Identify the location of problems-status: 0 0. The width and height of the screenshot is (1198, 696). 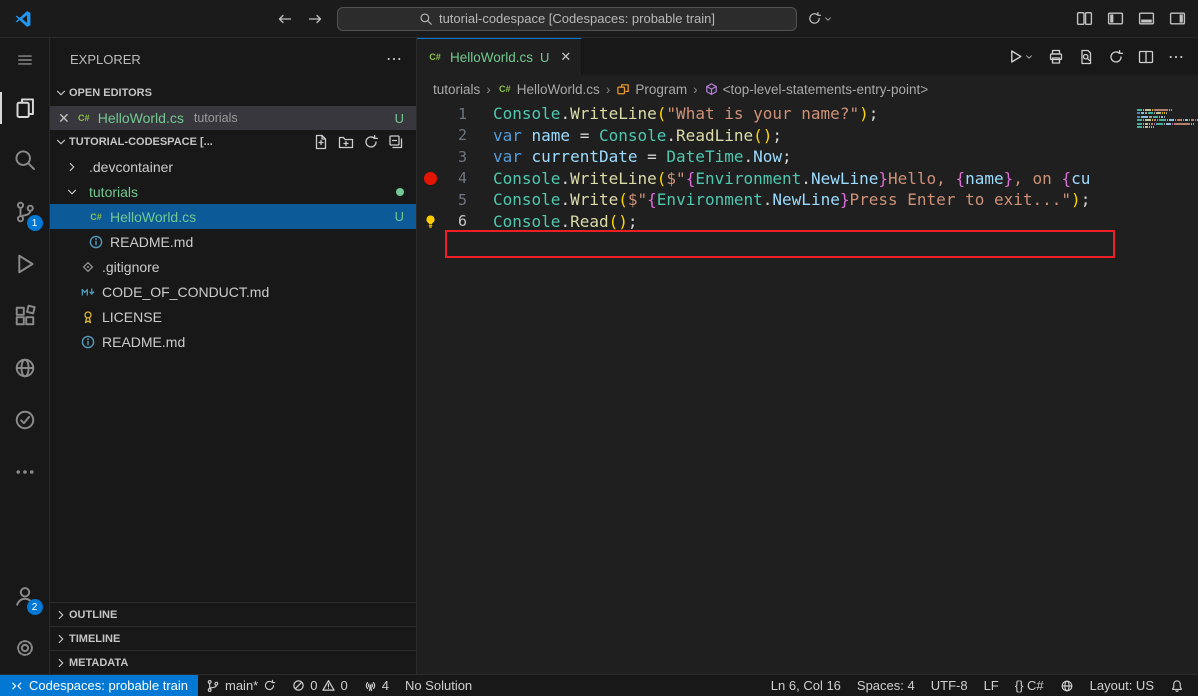
(319, 685).